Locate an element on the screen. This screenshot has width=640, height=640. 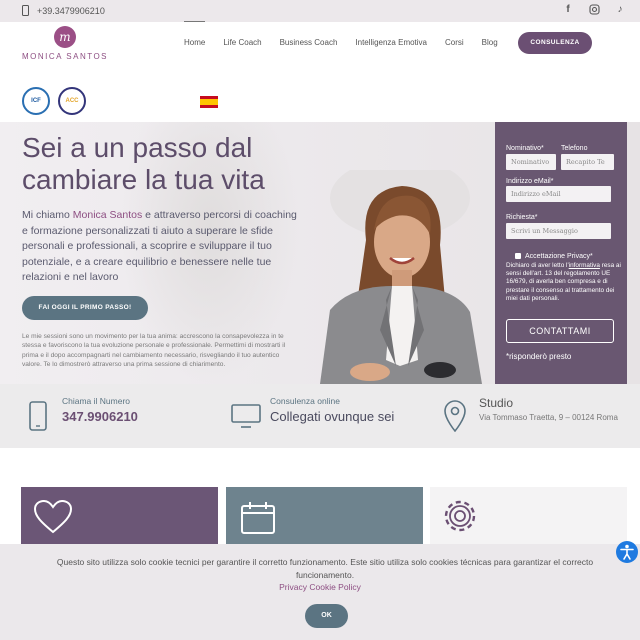
cookie-ok-button: OK is located at coordinates (326, 616).